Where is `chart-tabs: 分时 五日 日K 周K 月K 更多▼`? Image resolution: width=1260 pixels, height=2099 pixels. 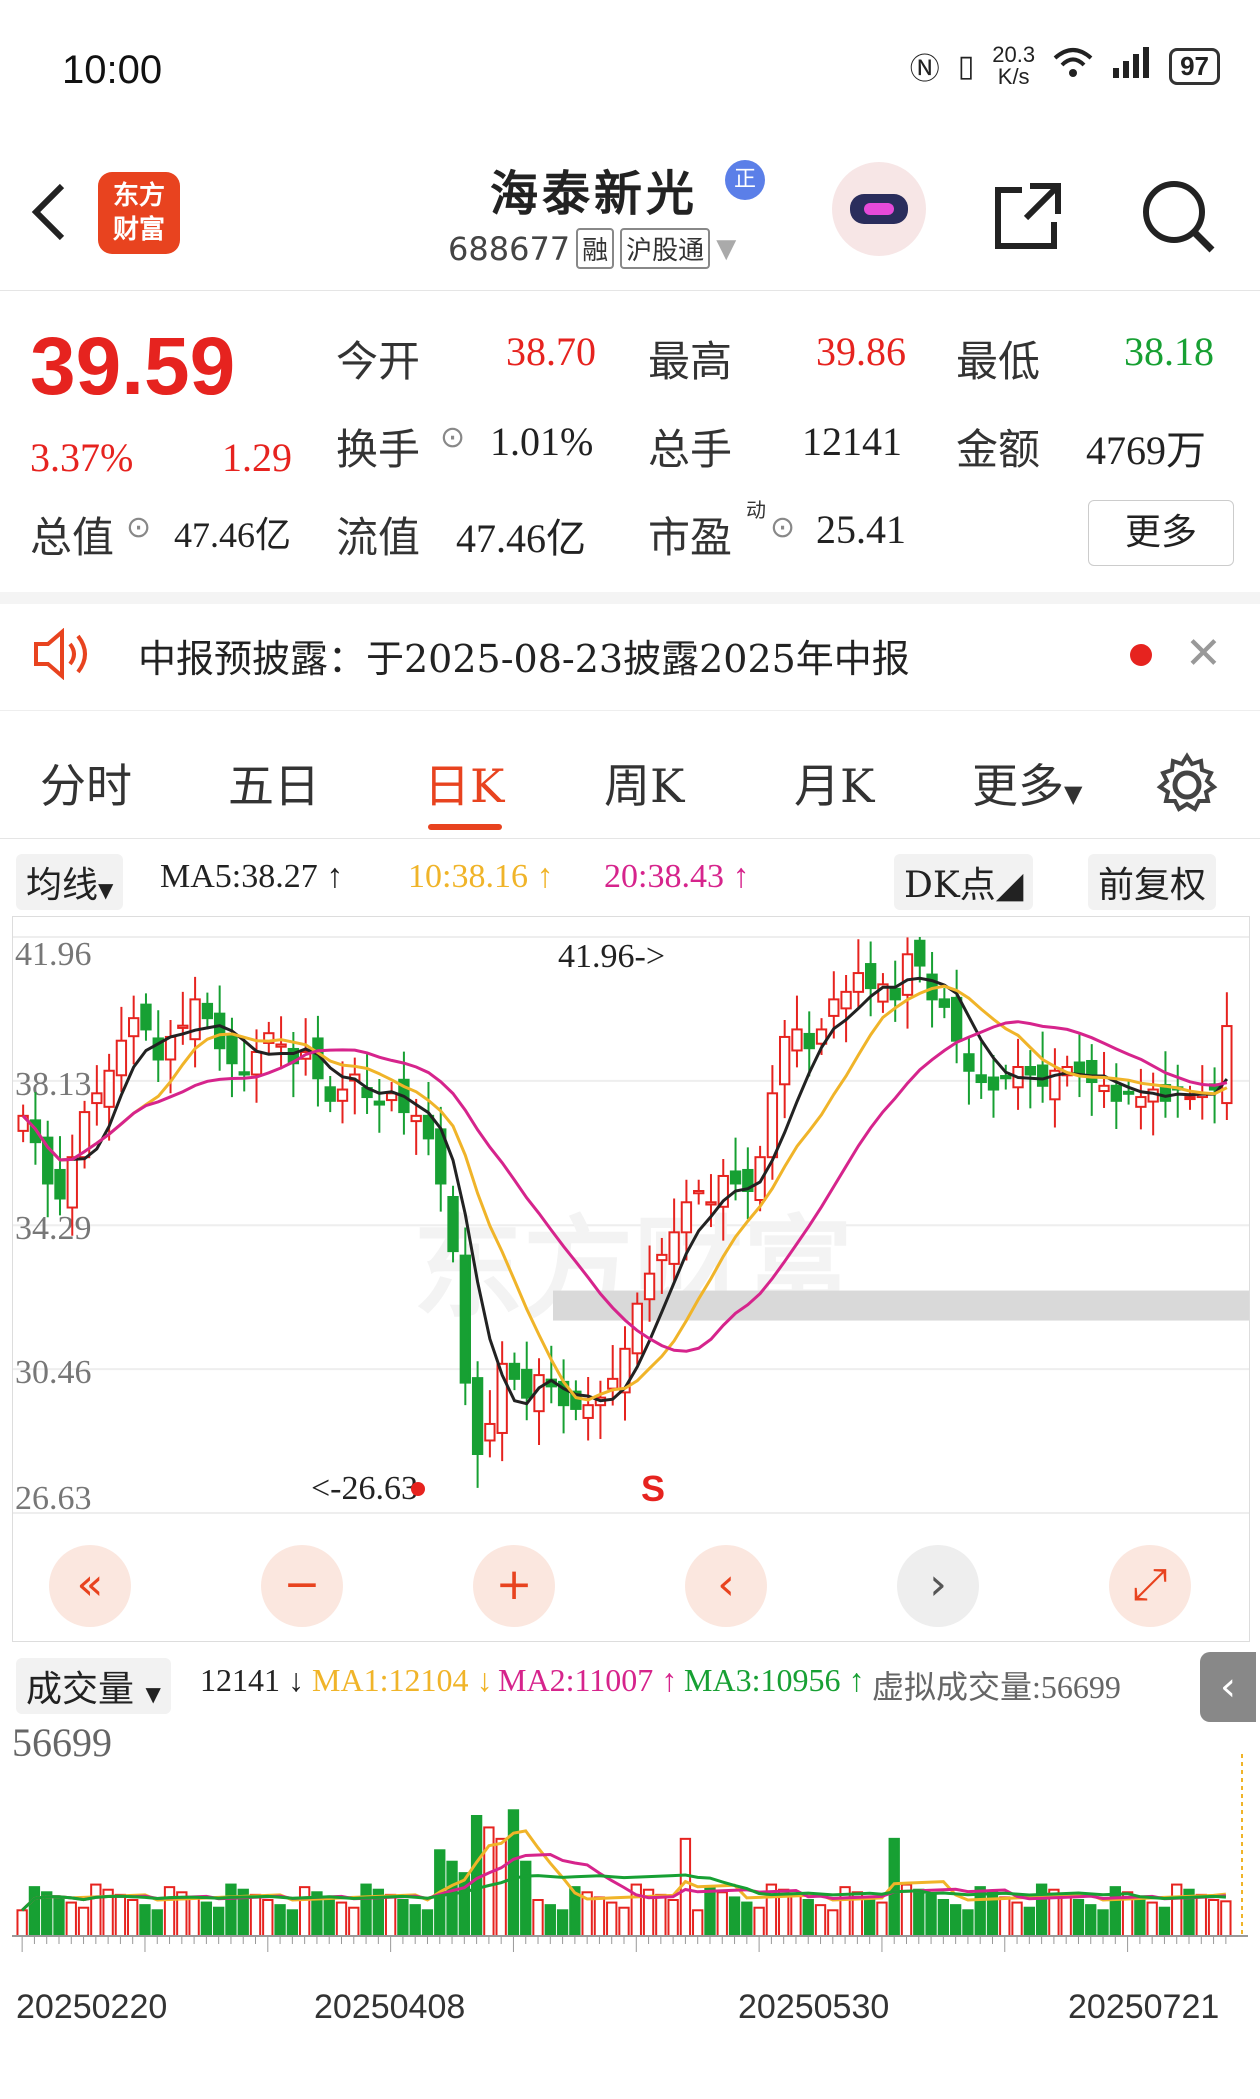
chart-tabs: 分时 五日 日K 周K 月K 更多▼ is located at coordinates (630, 784).